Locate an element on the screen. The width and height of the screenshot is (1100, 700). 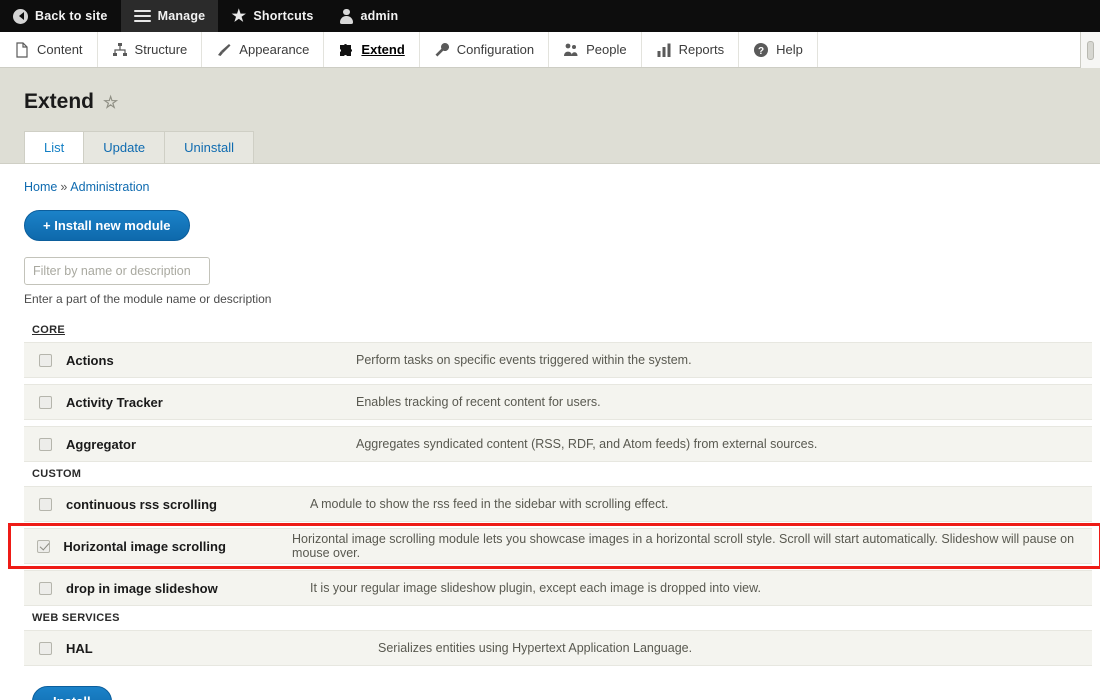
star-icon: ★ is located at coordinates (238, 16).